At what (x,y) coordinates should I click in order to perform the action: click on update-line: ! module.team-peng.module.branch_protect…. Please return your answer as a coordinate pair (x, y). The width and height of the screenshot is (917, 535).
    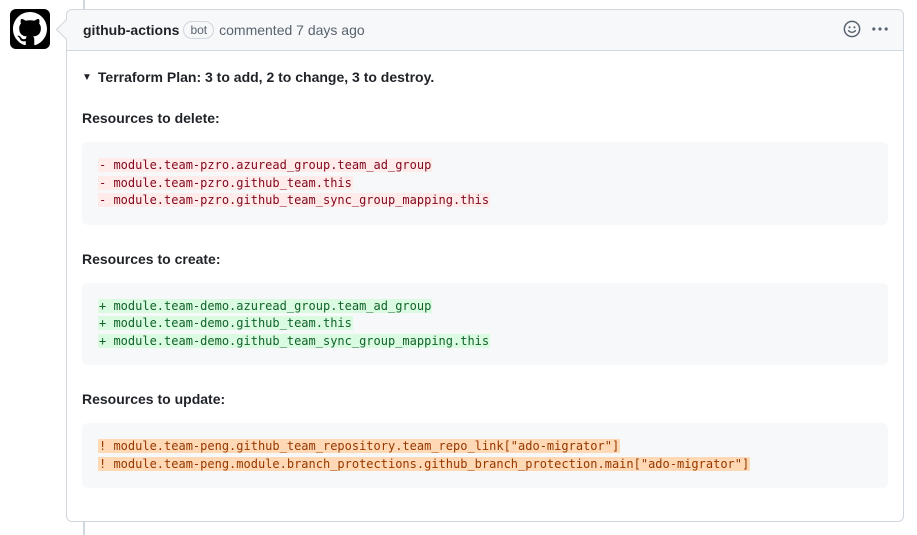
    Looking at the image, I should click on (424, 463).